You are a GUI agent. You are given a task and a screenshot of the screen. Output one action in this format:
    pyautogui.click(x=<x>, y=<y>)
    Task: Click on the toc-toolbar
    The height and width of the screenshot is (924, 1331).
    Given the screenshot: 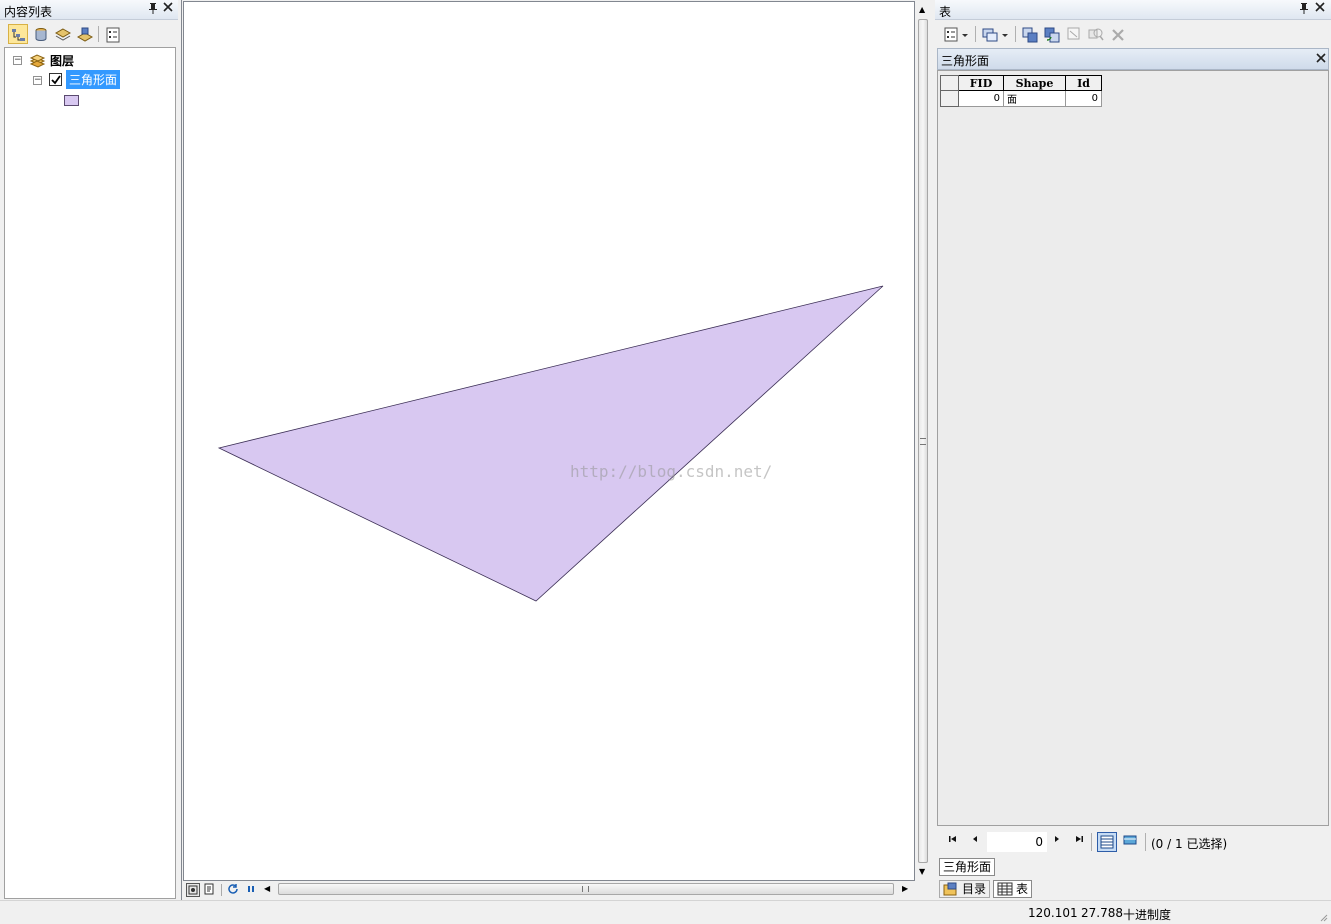 What is the action you would take?
    pyautogui.click(x=89, y=34)
    